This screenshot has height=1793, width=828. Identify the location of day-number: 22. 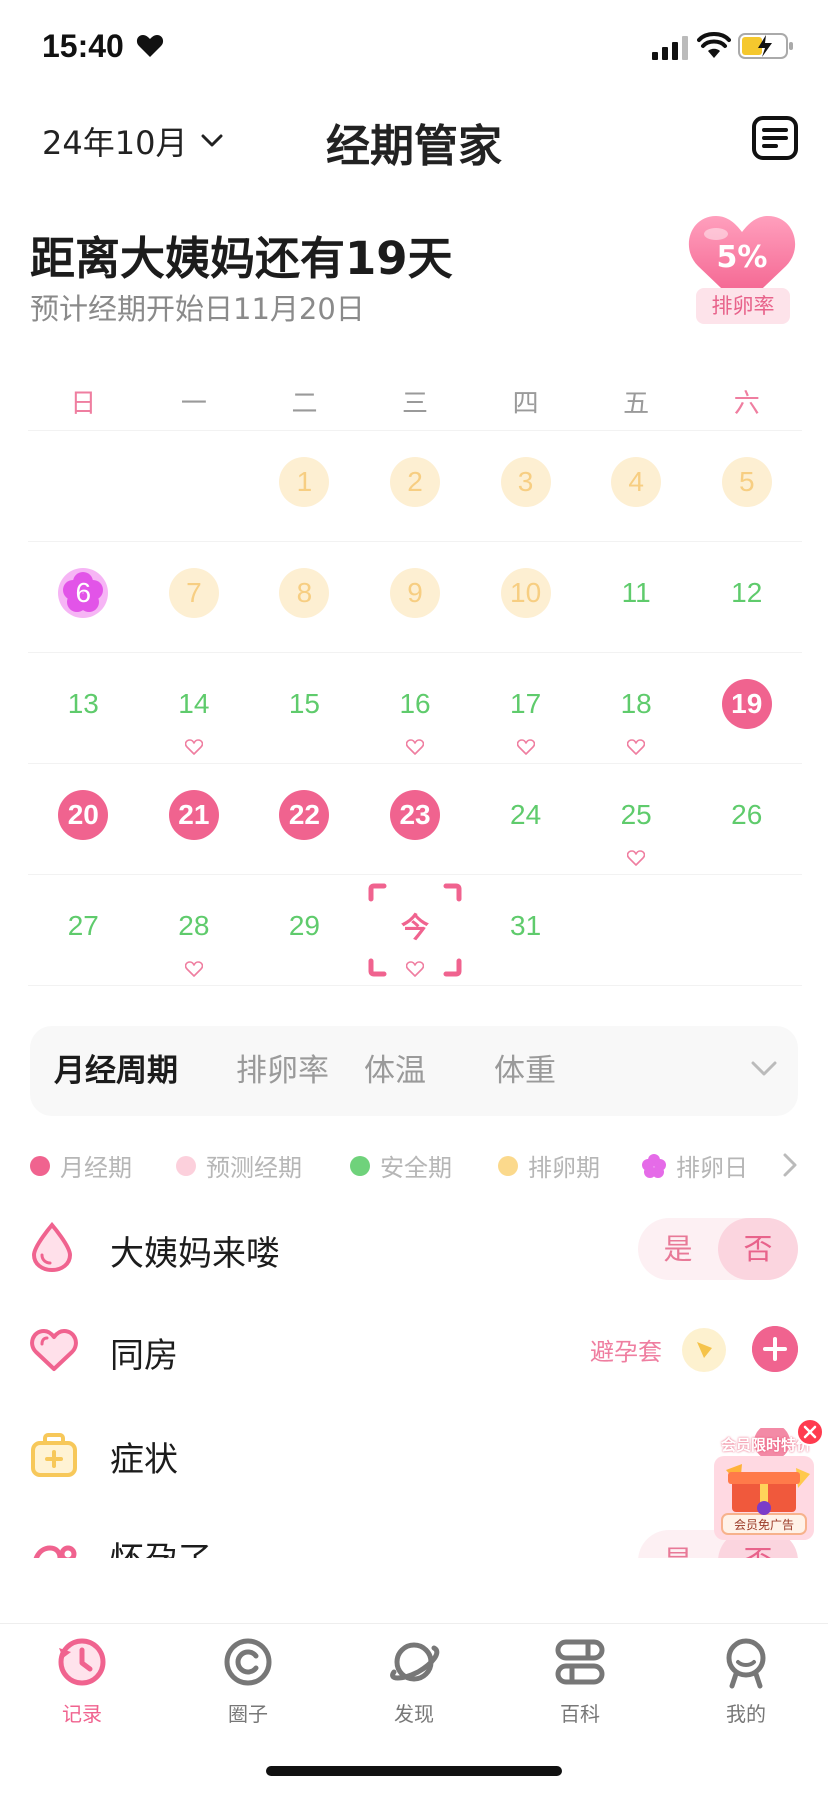
(304, 815).